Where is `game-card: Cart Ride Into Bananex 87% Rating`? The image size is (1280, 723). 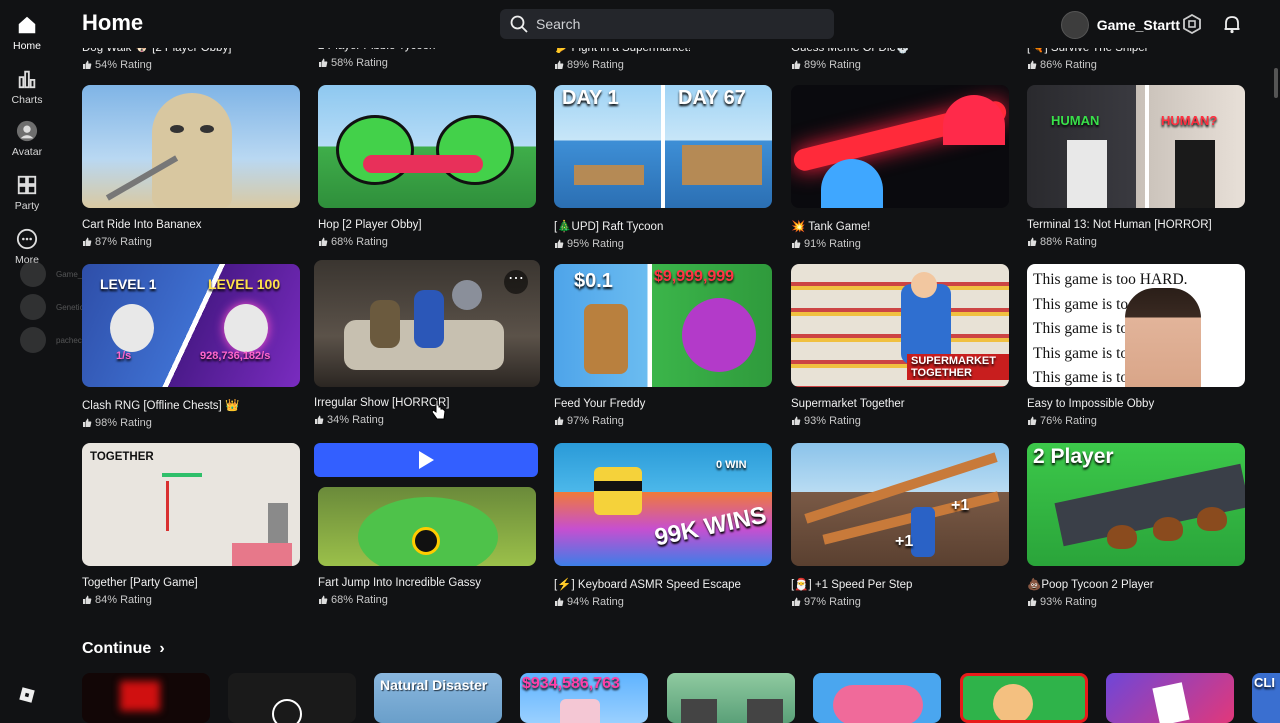
game-card: Cart Ride Into Bananex 87% Rating is located at coordinates (191, 166).